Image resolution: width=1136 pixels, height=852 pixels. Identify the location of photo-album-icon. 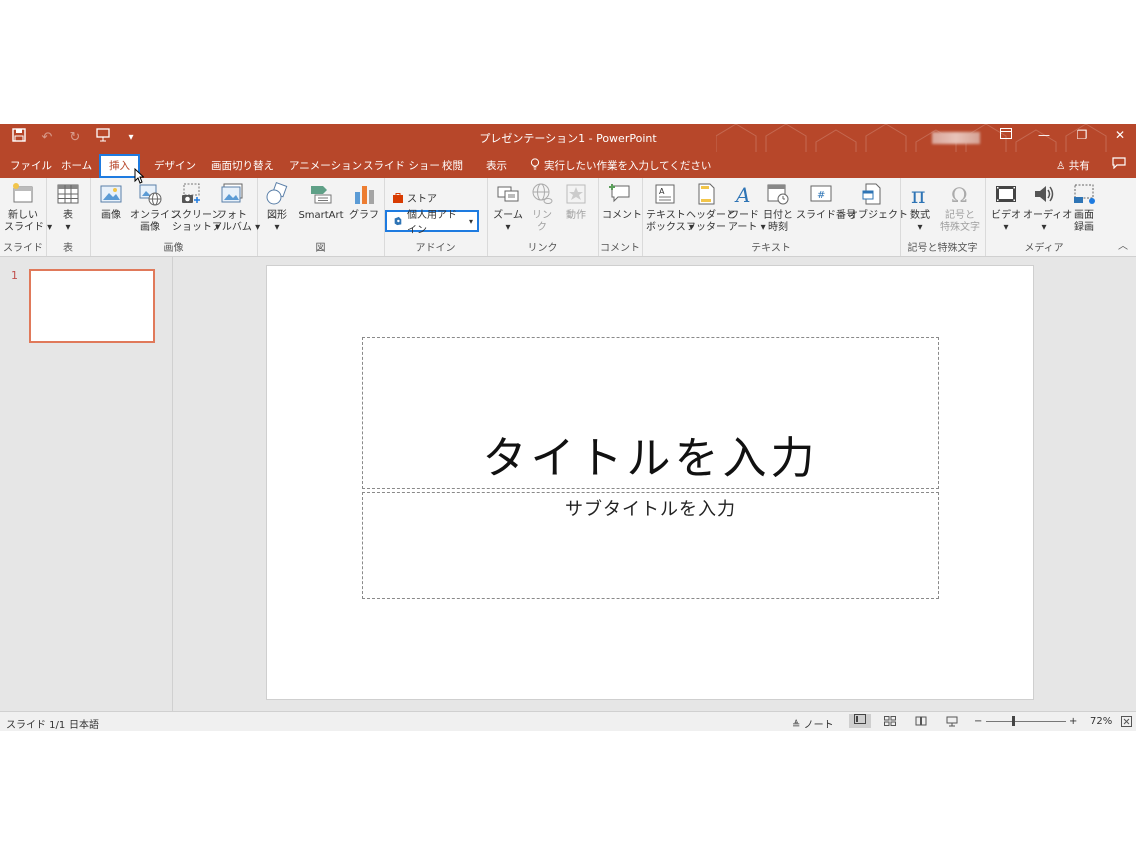
(232, 193).